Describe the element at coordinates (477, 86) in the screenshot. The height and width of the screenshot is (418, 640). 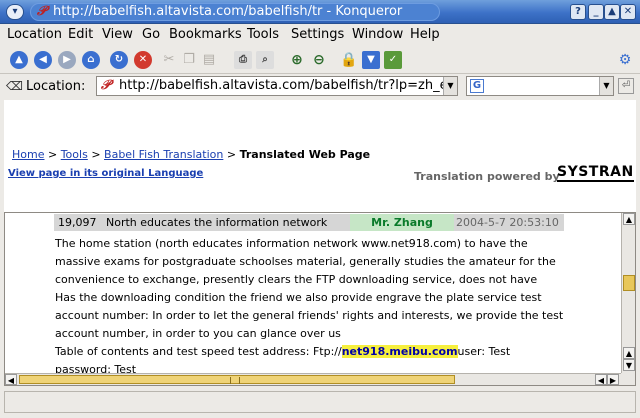
I see `google-g-icon: G` at that location.